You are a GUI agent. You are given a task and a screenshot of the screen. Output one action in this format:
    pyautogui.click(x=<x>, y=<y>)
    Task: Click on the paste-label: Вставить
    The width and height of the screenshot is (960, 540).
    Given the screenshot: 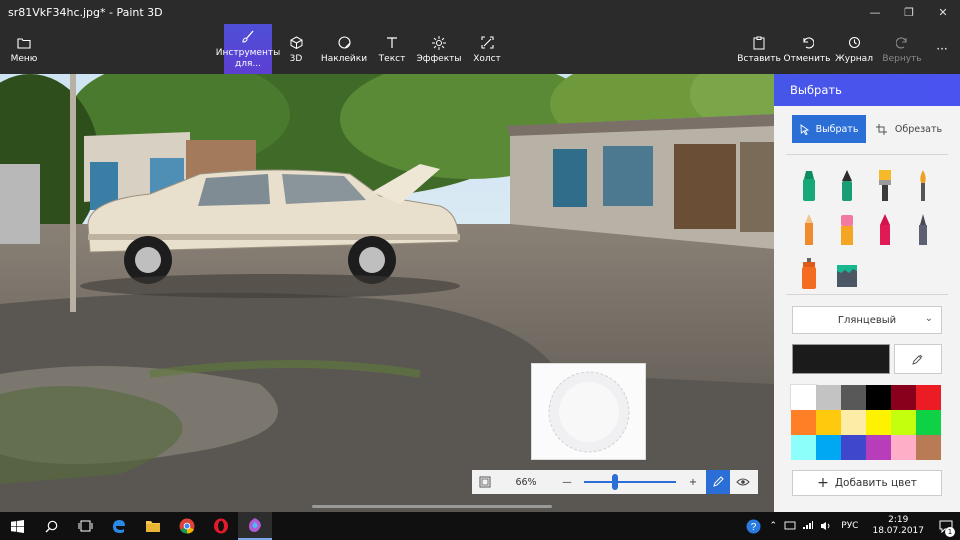 What is the action you would take?
    pyautogui.click(x=759, y=58)
    